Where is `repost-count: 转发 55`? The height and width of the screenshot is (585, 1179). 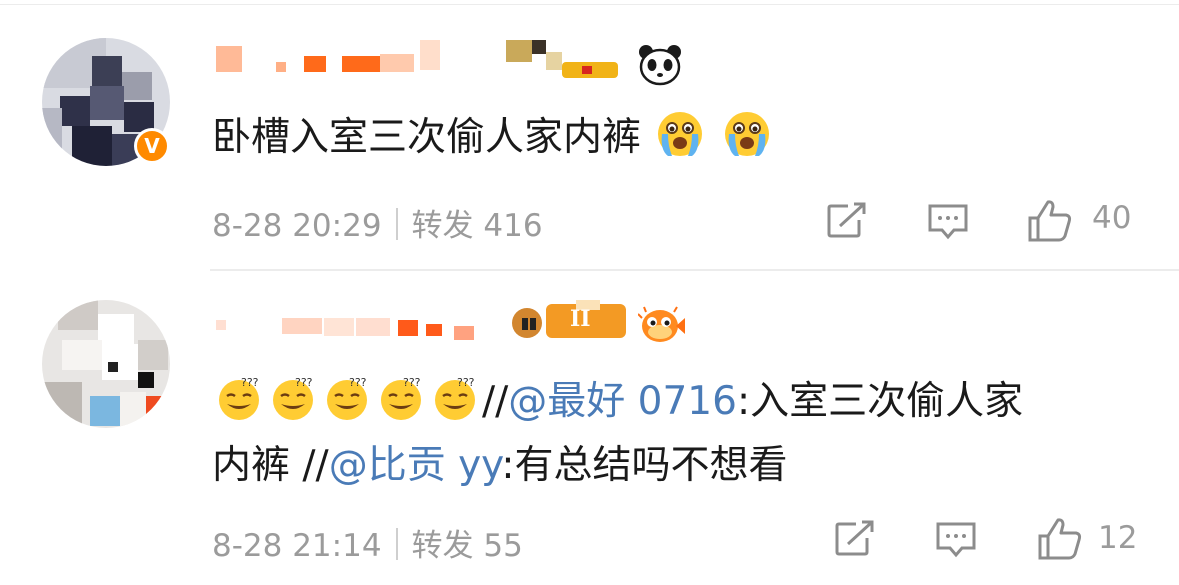 repost-count: 转发 55 is located at coordinates (467, 546).